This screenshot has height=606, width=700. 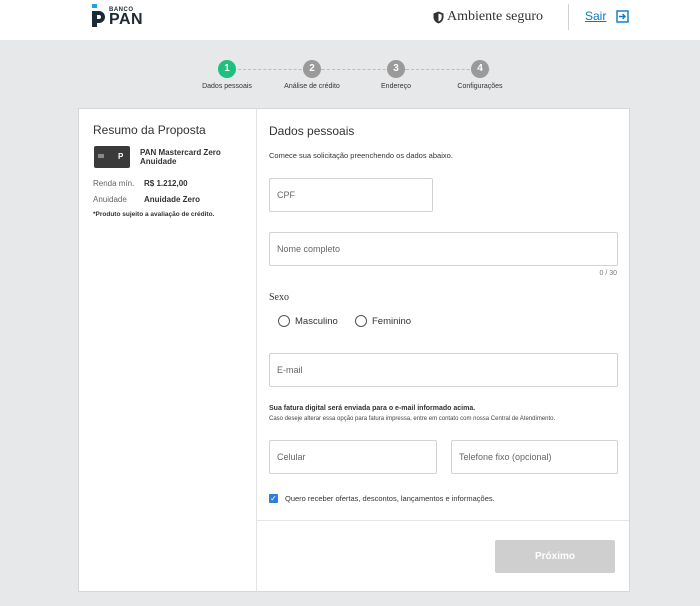 What do you see at coordinates (227, 86) in the screenshot?
I see `step-label: Dados pessoais` at bounding box center [227, 86].